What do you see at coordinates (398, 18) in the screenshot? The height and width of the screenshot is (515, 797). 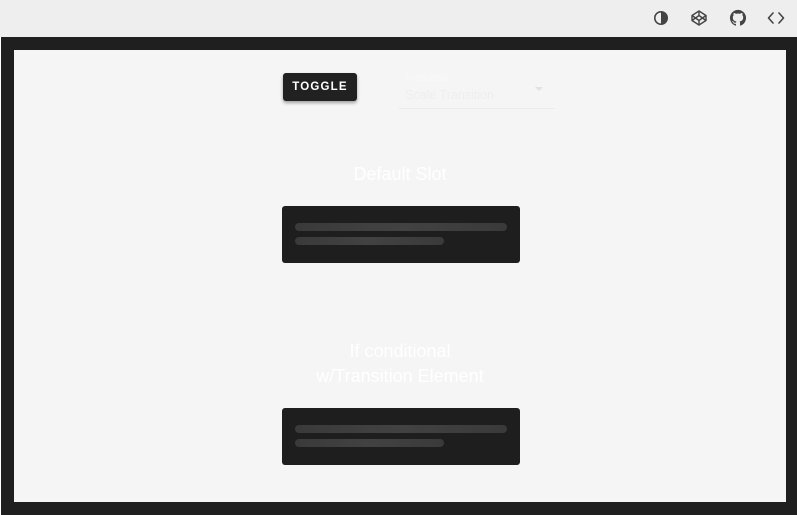 I see `top-toolbar` at bounding box center [398, 18].